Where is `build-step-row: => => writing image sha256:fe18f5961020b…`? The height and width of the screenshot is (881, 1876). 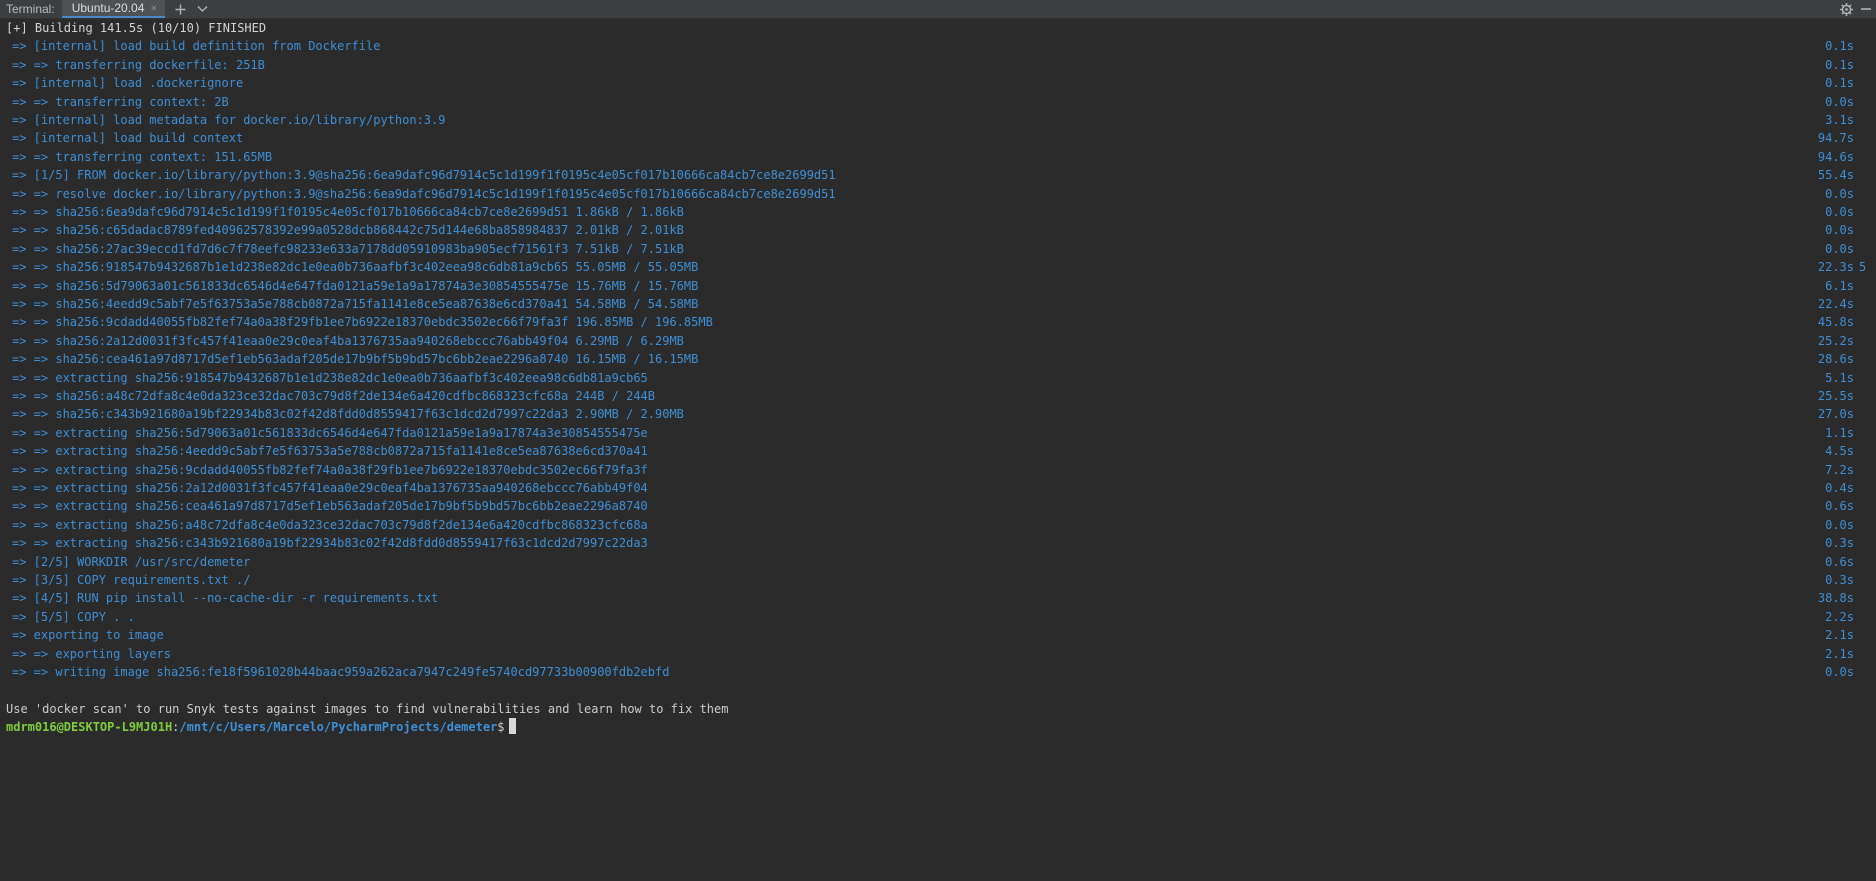
build-step-row: => => writing image sha256:fe18f5961020b… is located at coordinates (938, 672).